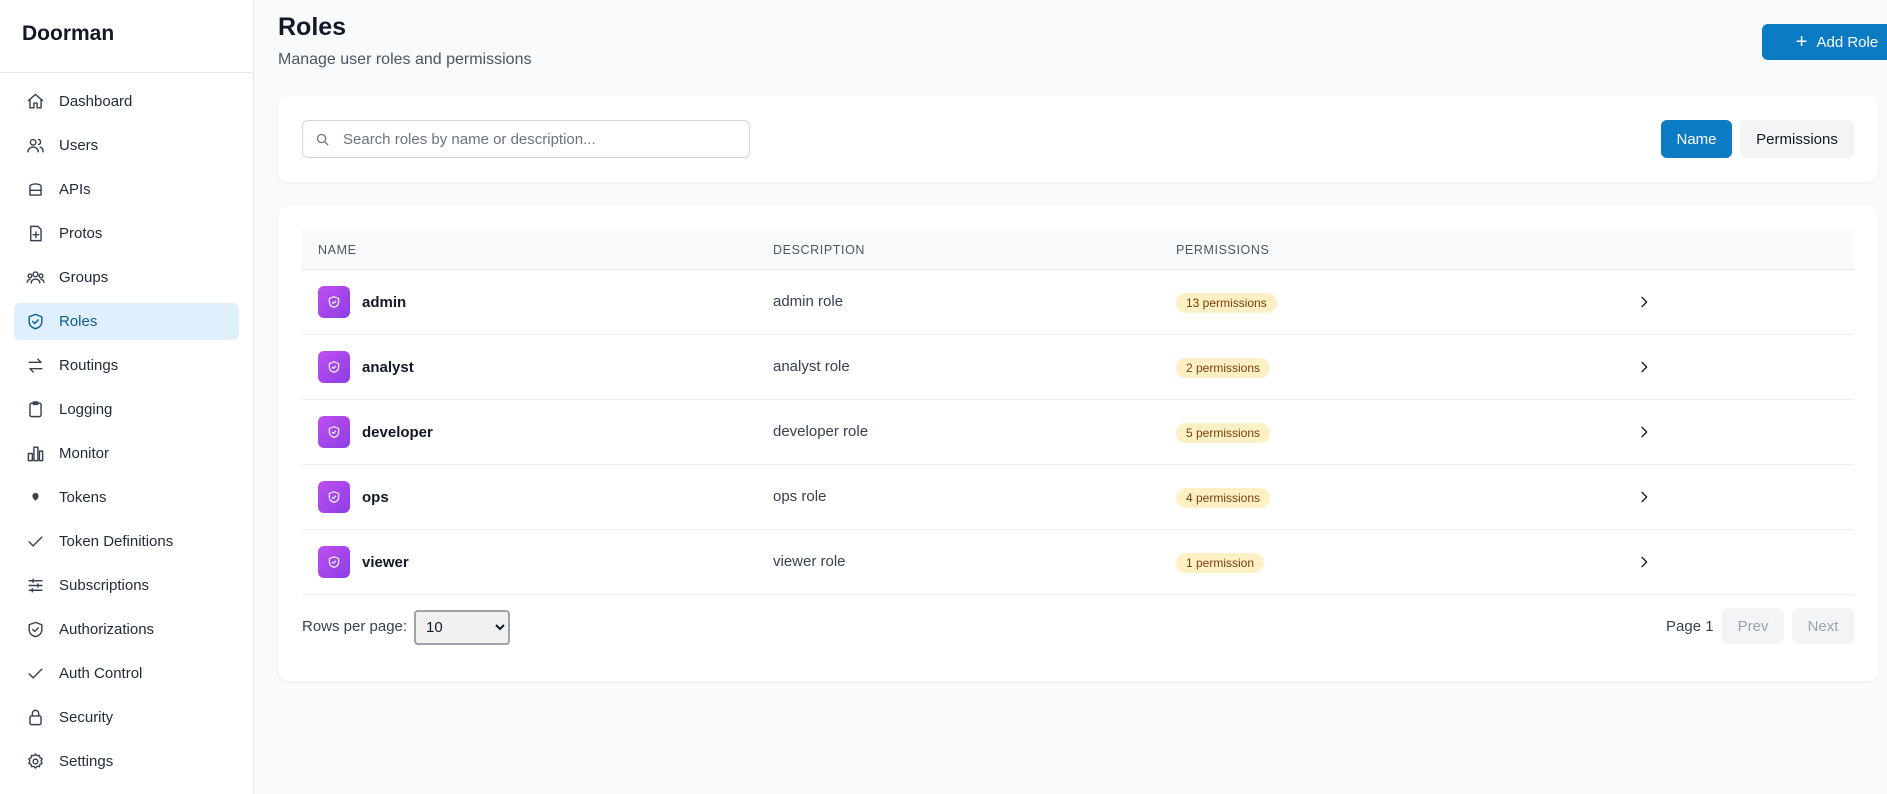 This screenshot has height=794, width=1887. I want to click on home-icon, so click(35, 101).